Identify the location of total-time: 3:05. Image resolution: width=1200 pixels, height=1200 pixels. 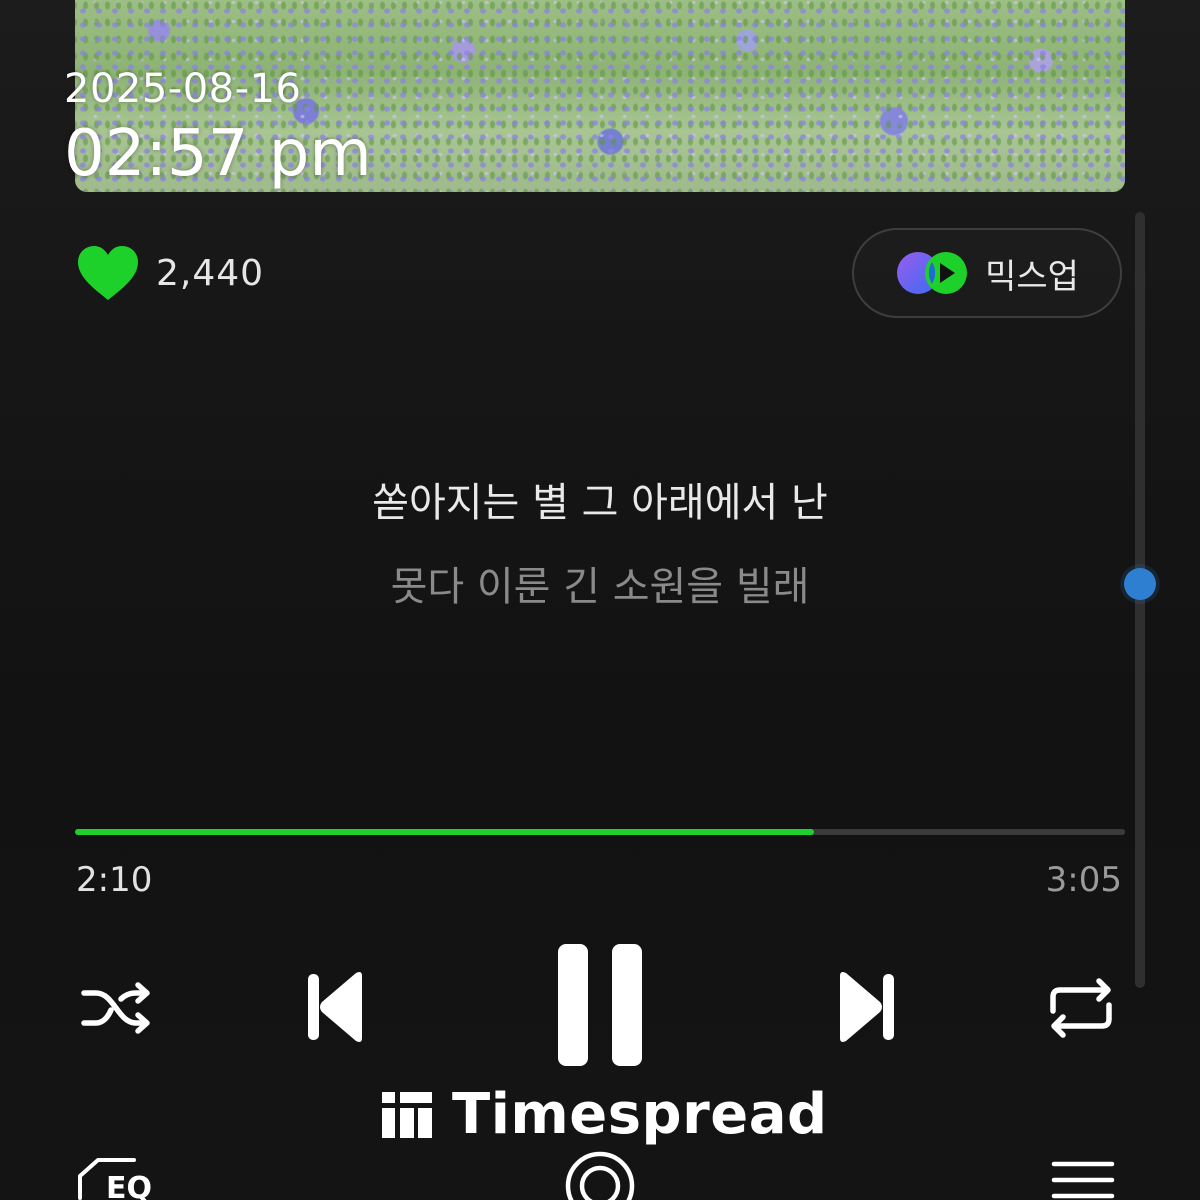
(1083, 880).